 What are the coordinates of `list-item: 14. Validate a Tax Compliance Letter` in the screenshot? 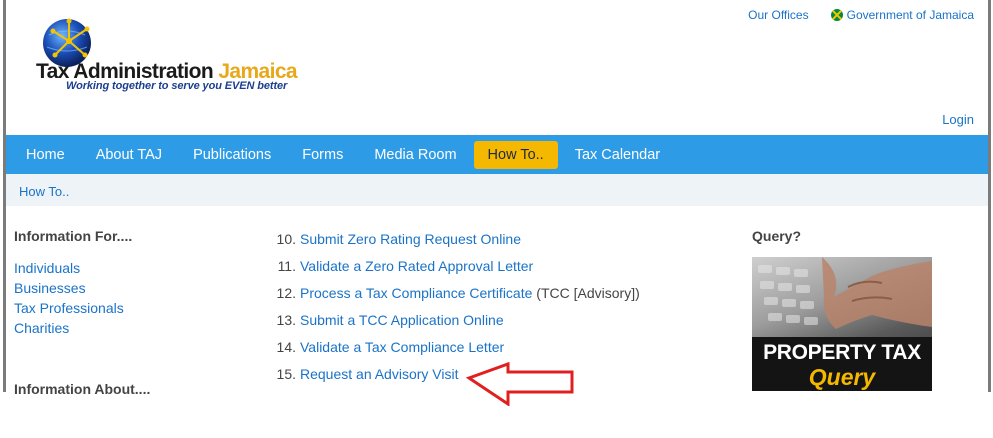 It's located at (457, 350).